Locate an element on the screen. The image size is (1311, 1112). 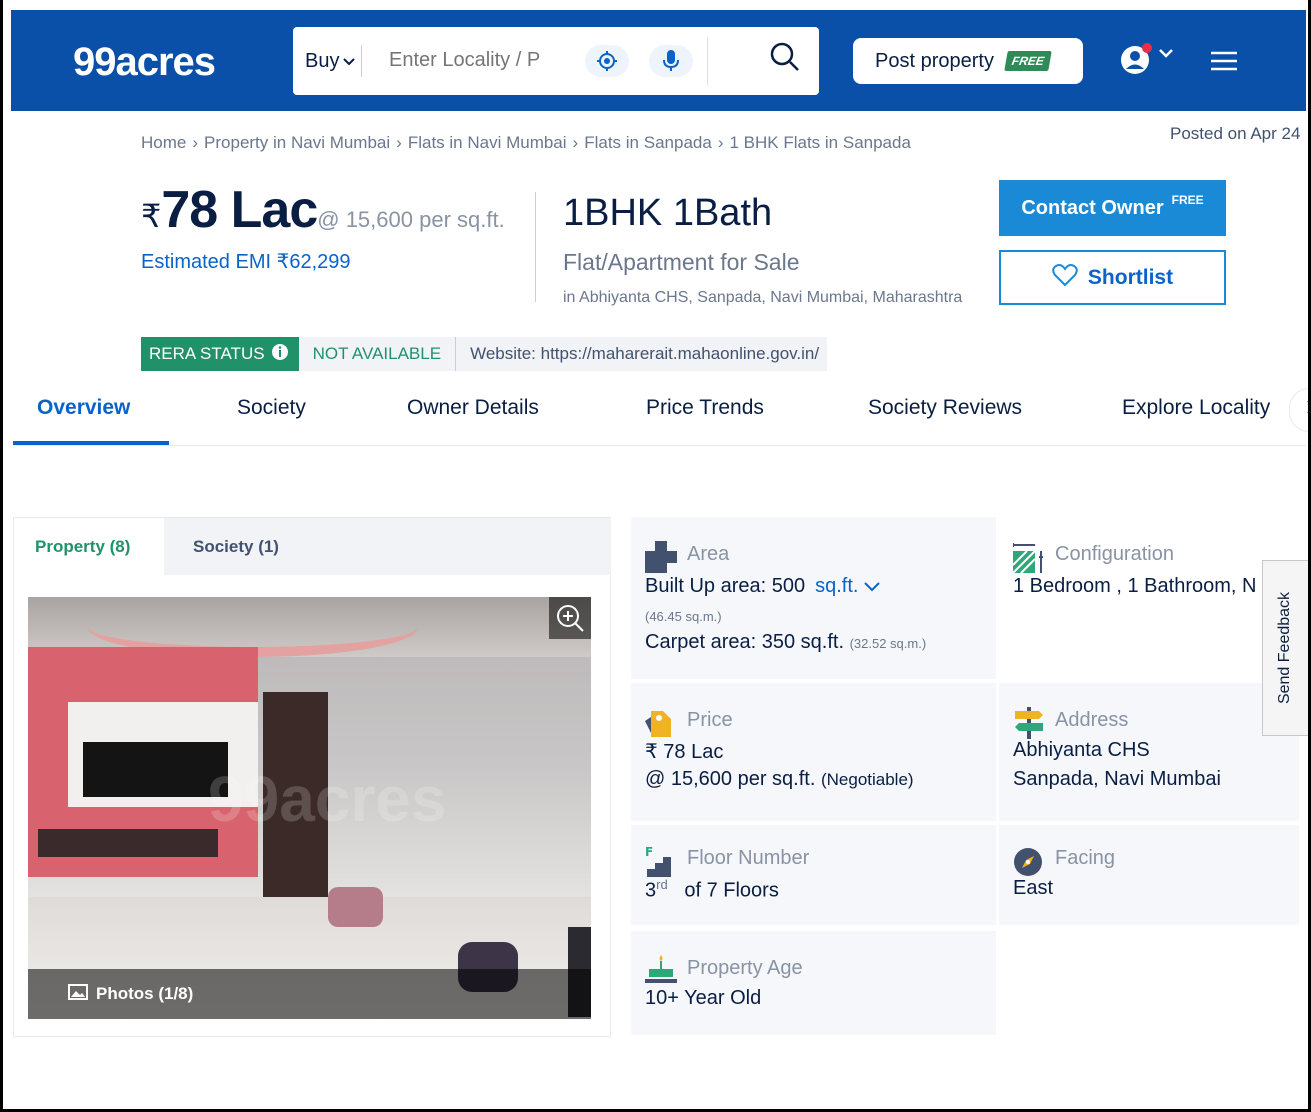
tab-property-photos: Property (8) is located at coordinates (89, 546).